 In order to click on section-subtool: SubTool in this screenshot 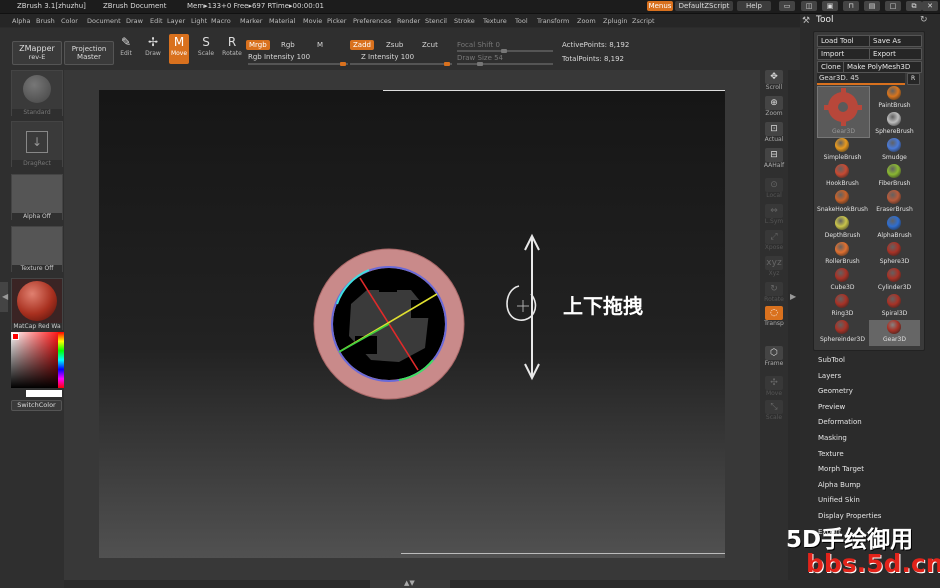, I will do `click(831, 360)`.